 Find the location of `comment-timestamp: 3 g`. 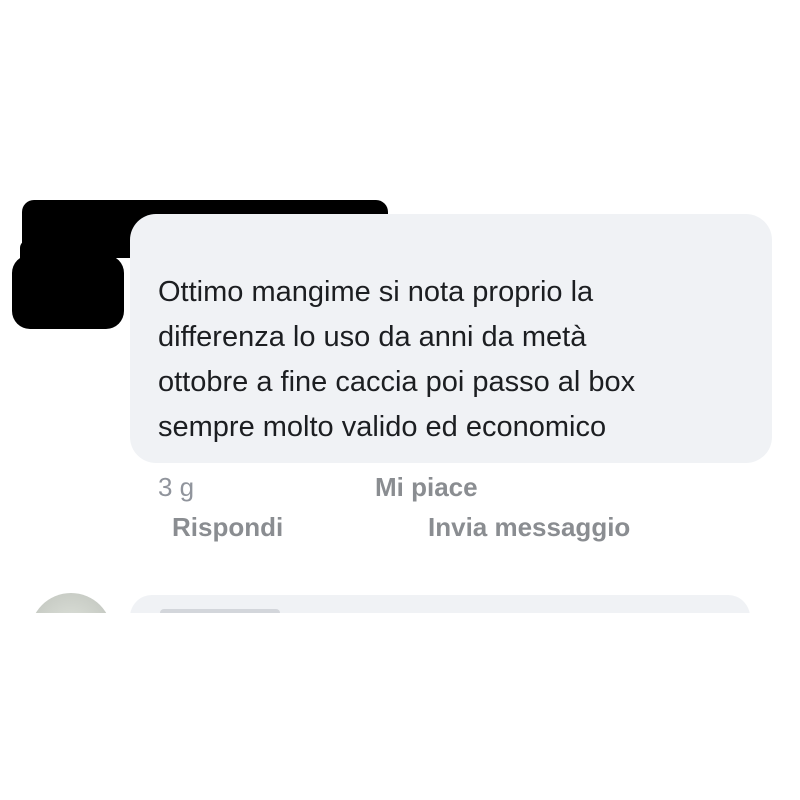

comment-timestamp: 3 g is located at coordinates (176, 487).